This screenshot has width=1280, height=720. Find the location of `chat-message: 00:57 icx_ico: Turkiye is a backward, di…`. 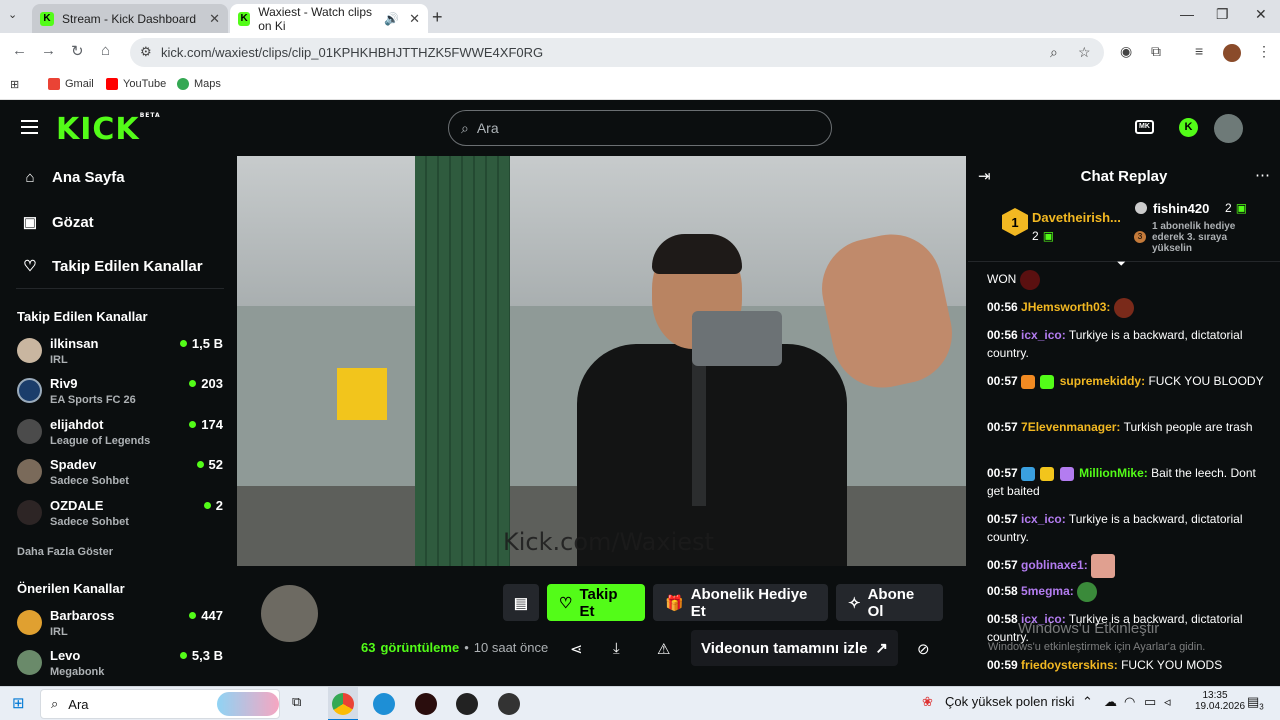

chat-message: 00:57 icx_ico: Turkiye is a backward, di… is located at coordinates (1129, 528).